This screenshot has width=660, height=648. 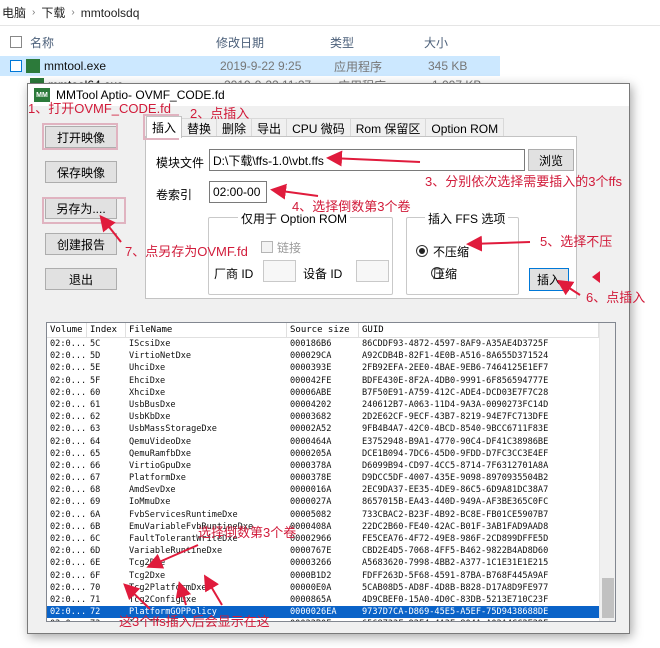 What do you see at coordinates (194, 621) in the screenshot?
I see `annotation-ffs-location: 这3个ffs插入后会显示在这` at bounding box center [194, 621].